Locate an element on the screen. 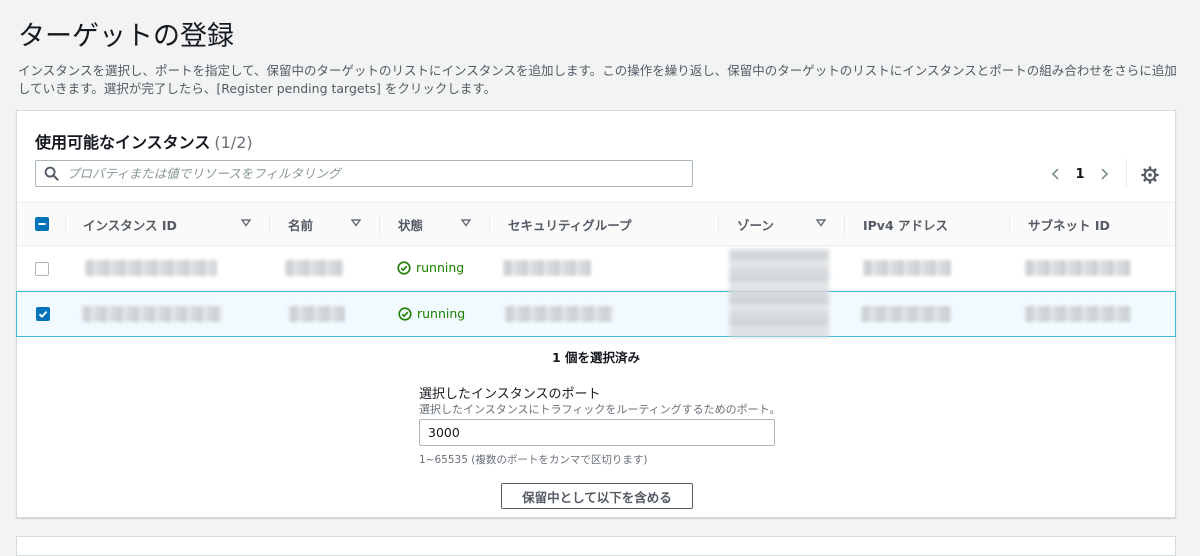 The image size is (1200, 556). panel-title-count: (1/2) is located at coordinates (233, 142).